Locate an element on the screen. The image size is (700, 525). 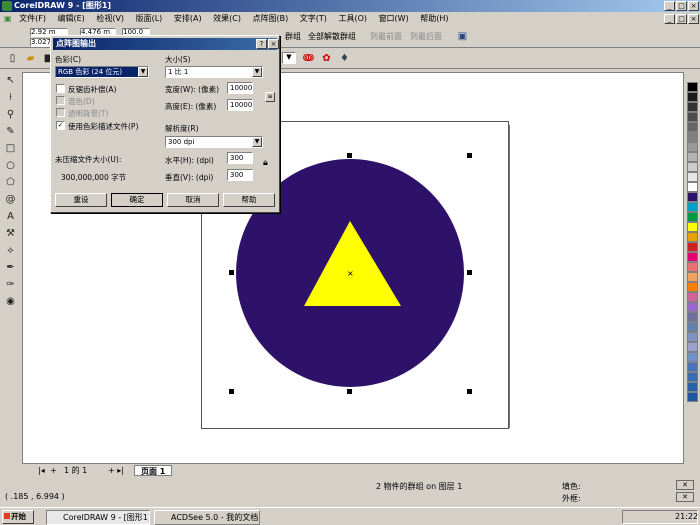
interactive-tool-icon: ⚒ is located at coordinates (10, 233).